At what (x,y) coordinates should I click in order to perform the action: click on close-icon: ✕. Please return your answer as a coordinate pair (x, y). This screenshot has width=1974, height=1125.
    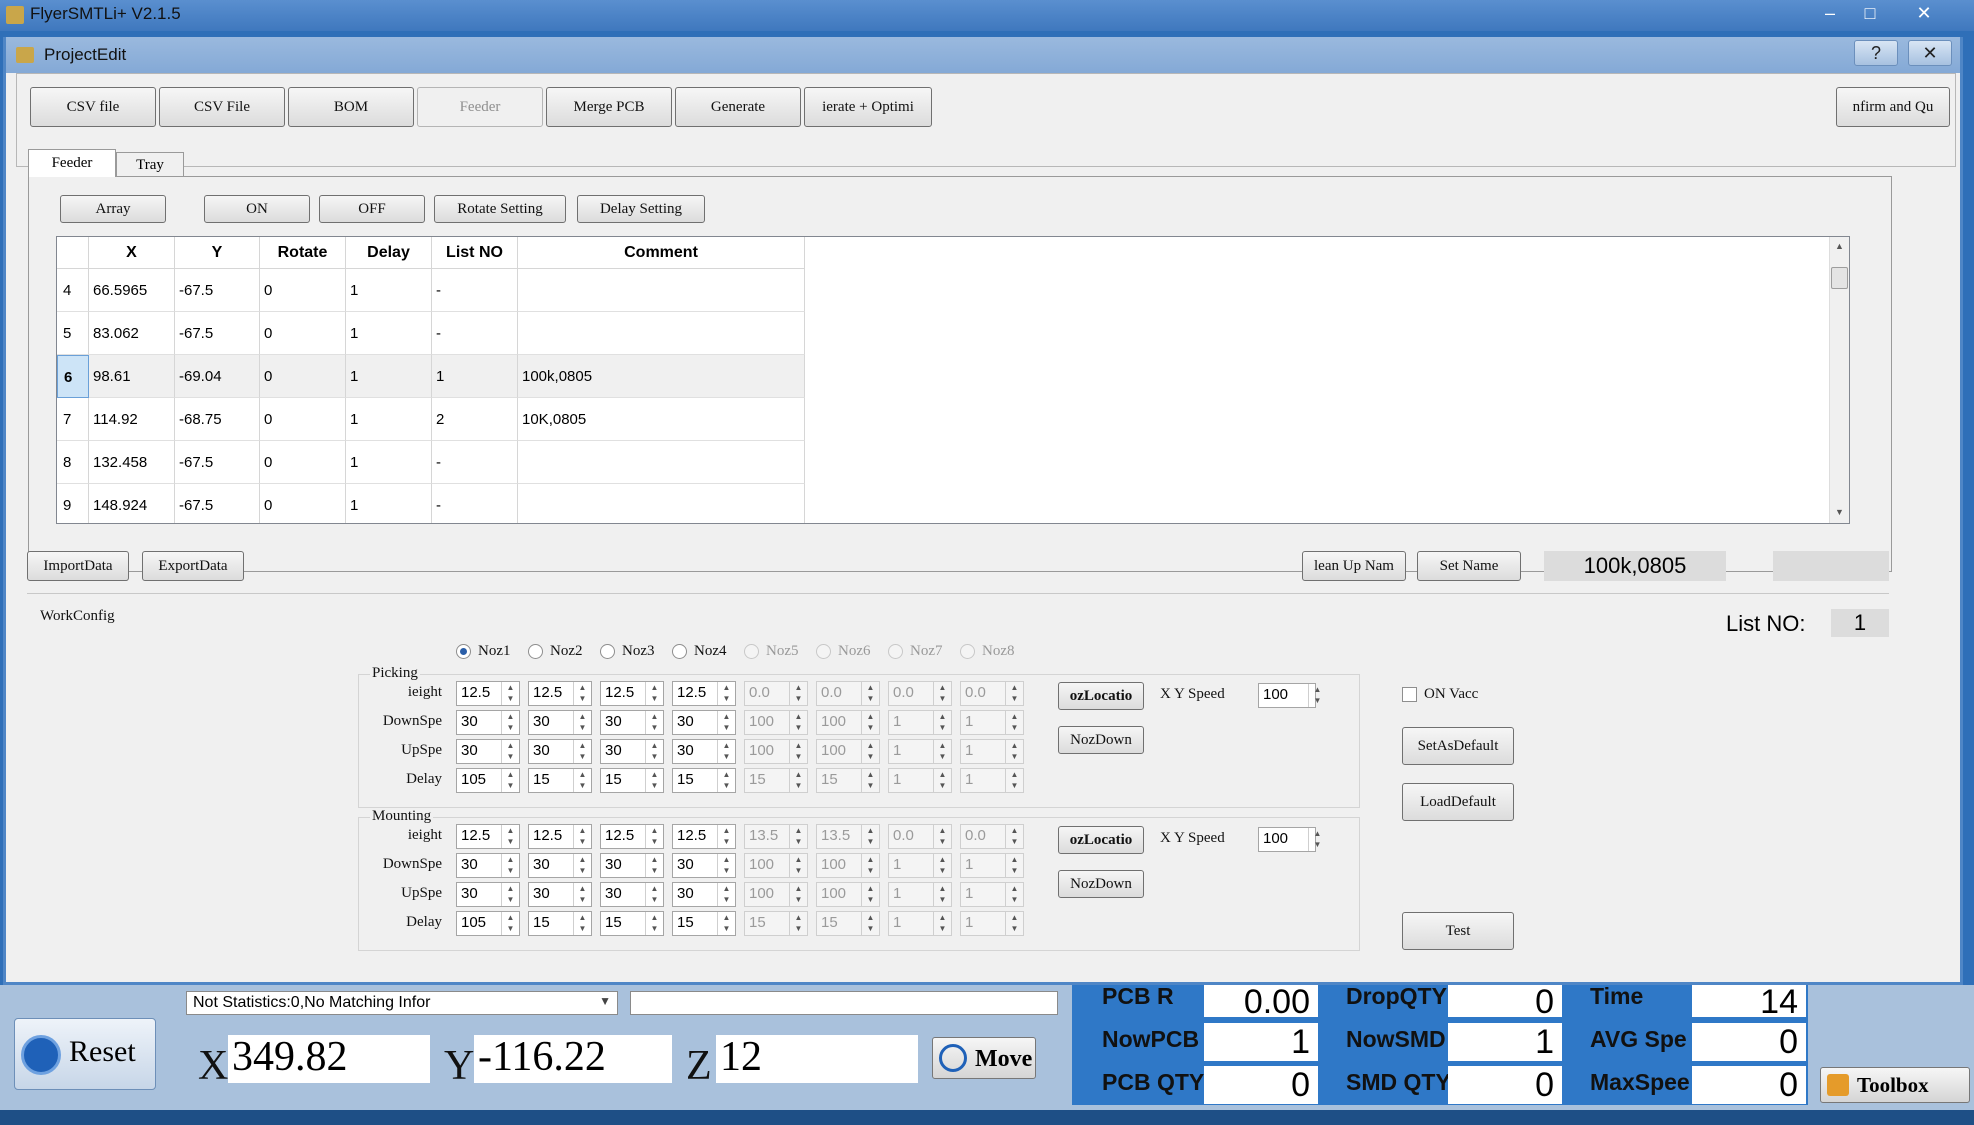
    Looking at the image, I should click on (1924, 13).